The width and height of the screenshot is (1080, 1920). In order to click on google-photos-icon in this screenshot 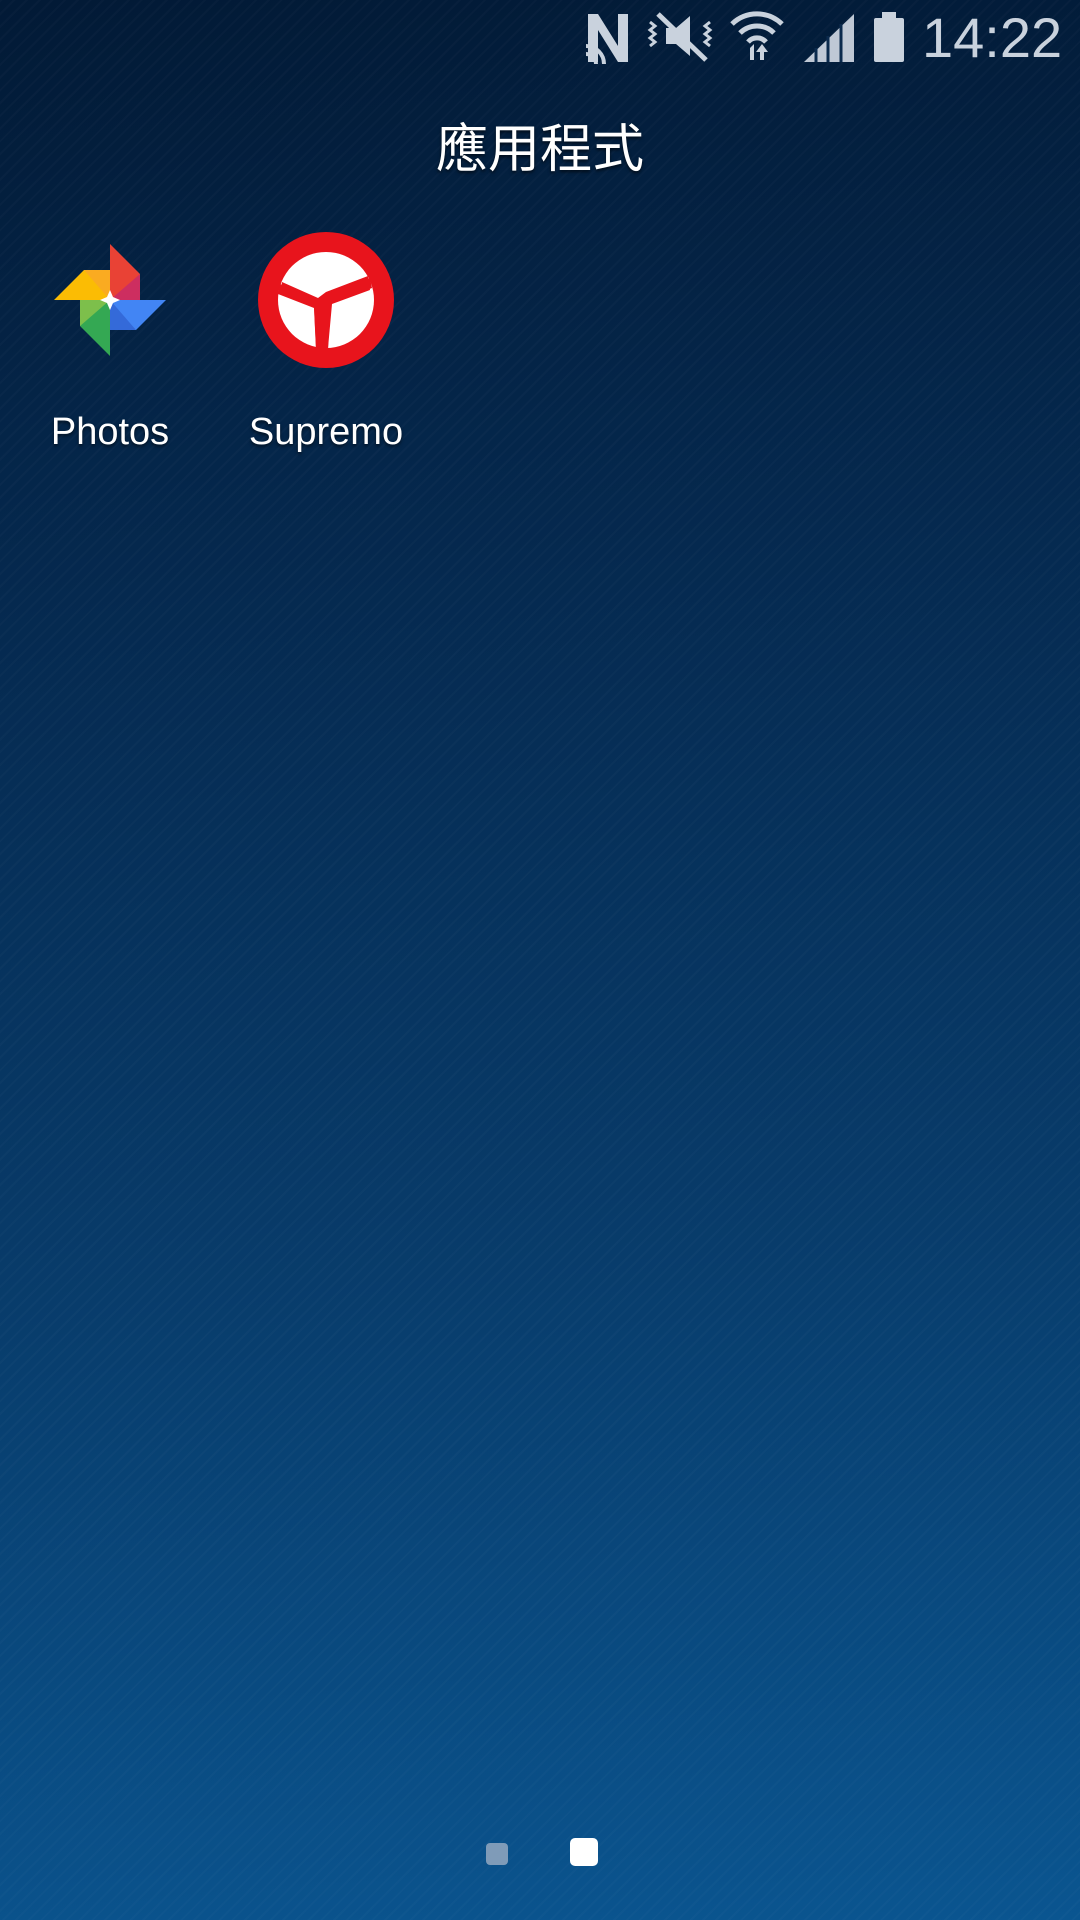, I will do `click(110, 300)`.